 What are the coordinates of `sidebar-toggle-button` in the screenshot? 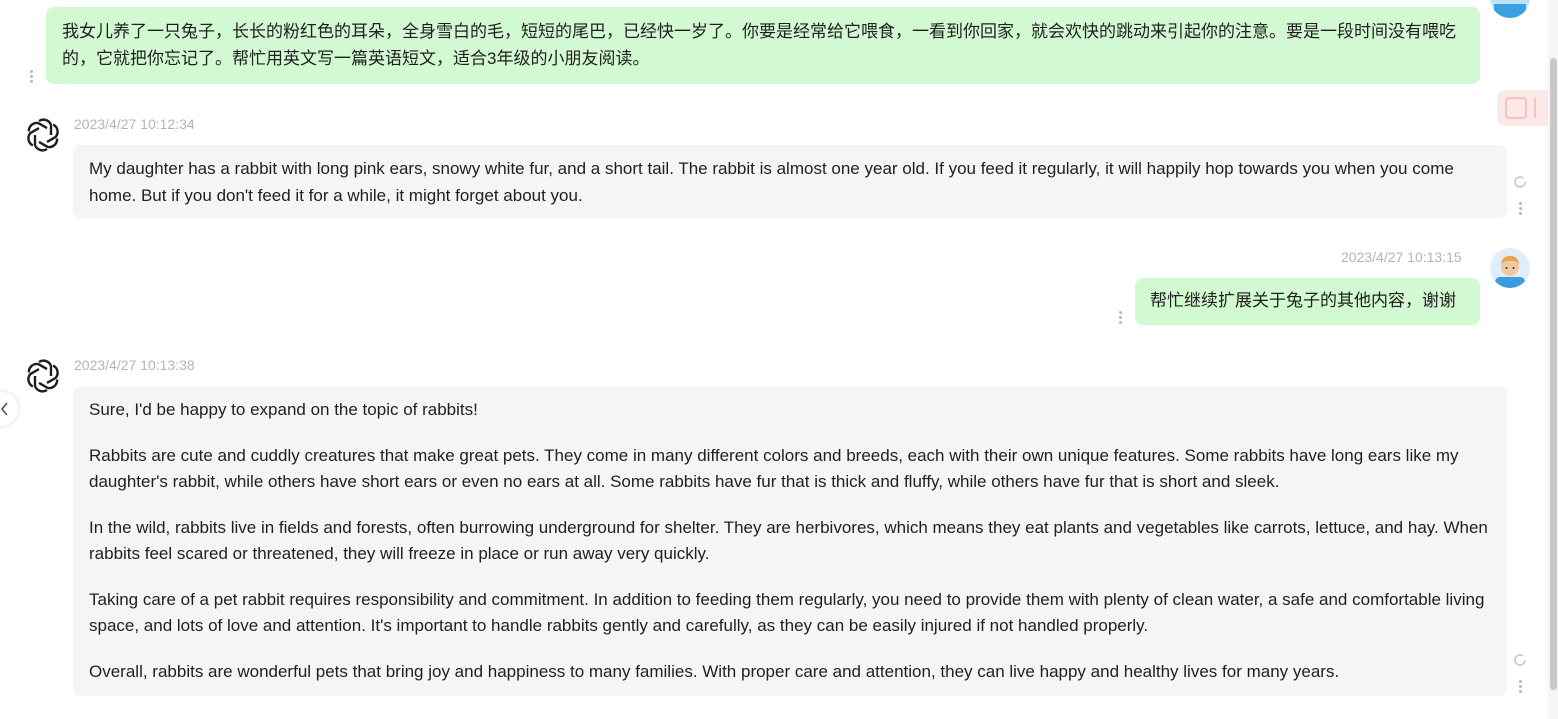 It's located at (9, 409).